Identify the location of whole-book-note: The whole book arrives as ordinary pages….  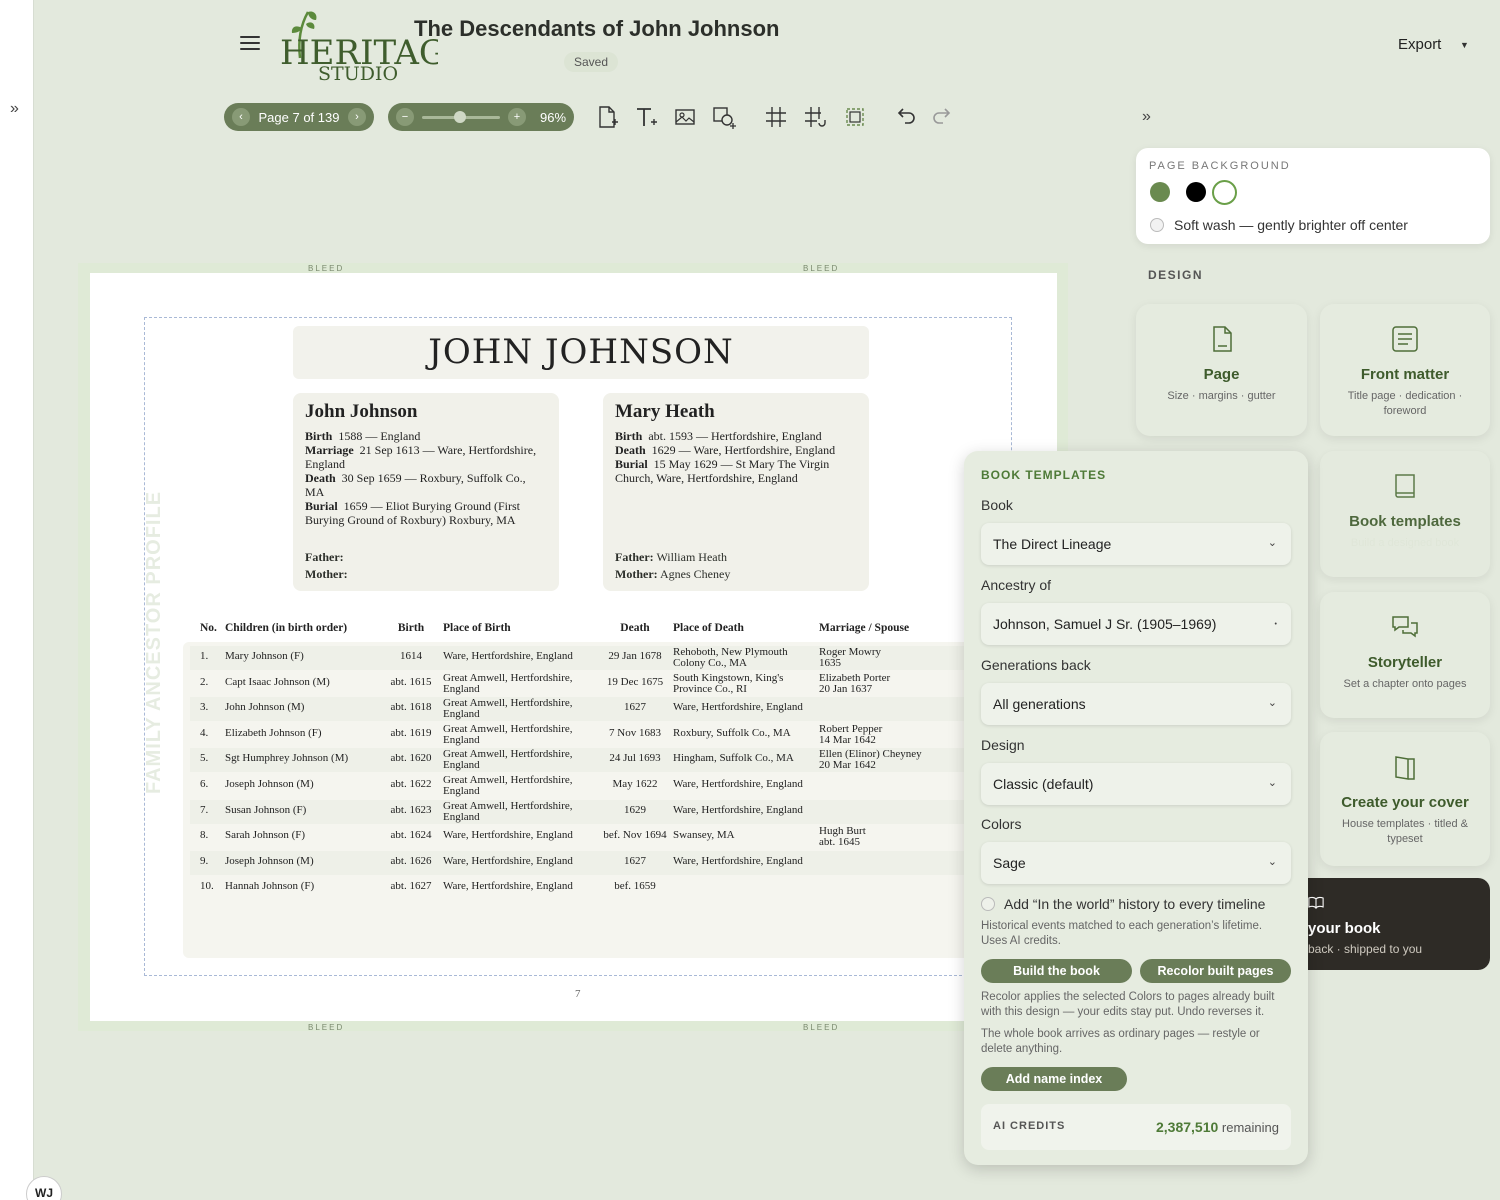
(1120, 1041).